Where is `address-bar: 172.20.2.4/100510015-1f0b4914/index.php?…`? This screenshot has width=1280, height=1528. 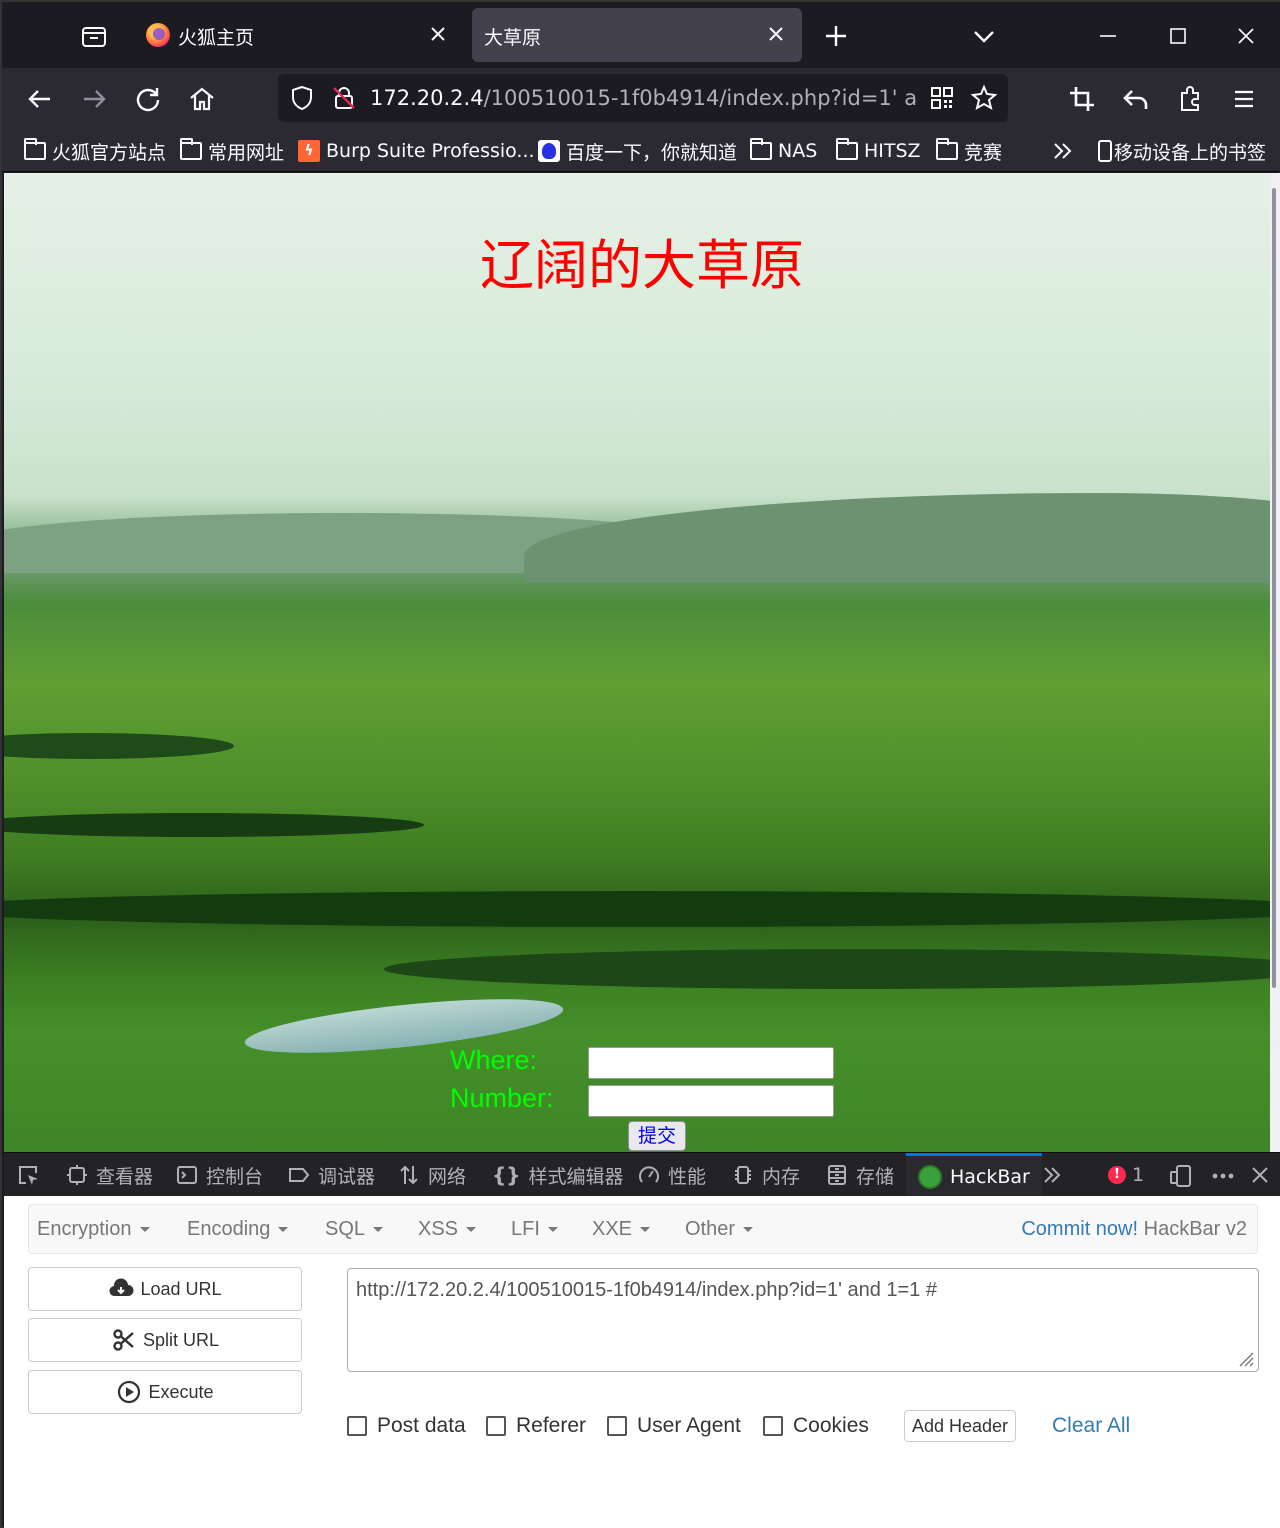 address-bar: 172.20.2.4/100510015-1f0b4914/index.php?… is located at coordinates (643, 98).